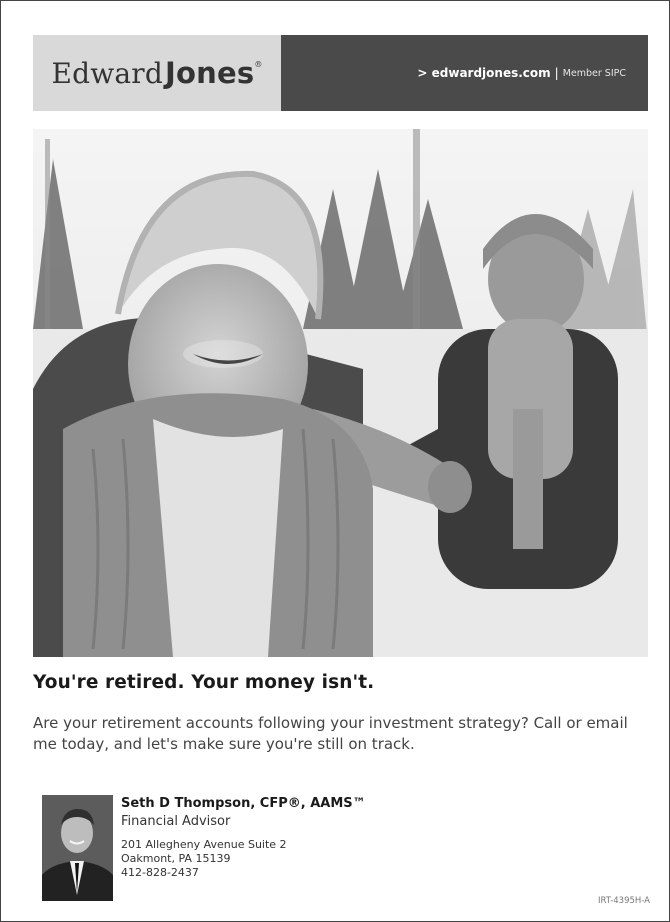 The height and width of the screenshot is (922, 670). I want to click on edward-jones-logo: EdwardJones®, so click(156, 73).